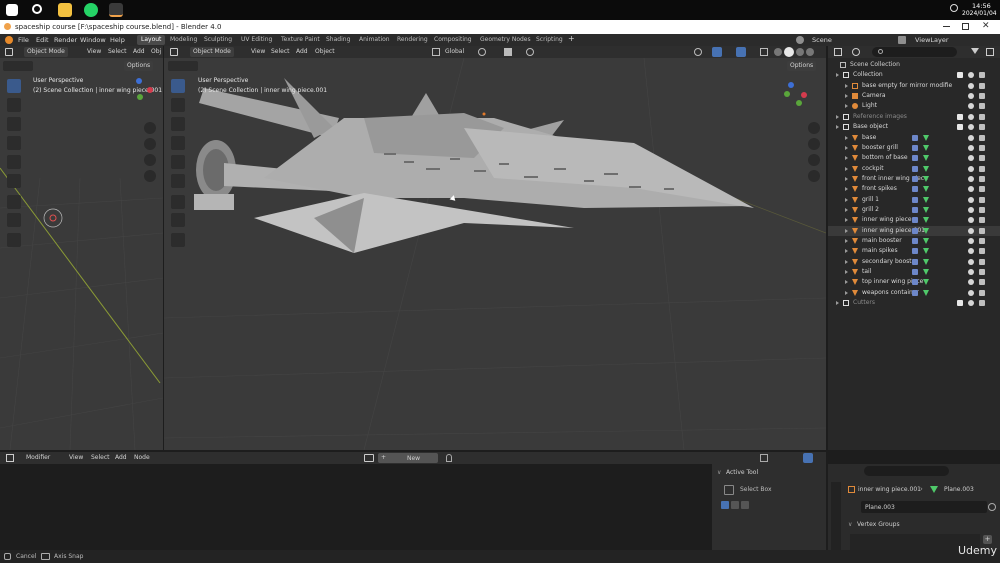 The width and height of the screenshot is (1000, 563). What do you see at coordinates (42, 40) in the screenshot?
I see `menu-edit: Edit` at bounding box center [42, 40].